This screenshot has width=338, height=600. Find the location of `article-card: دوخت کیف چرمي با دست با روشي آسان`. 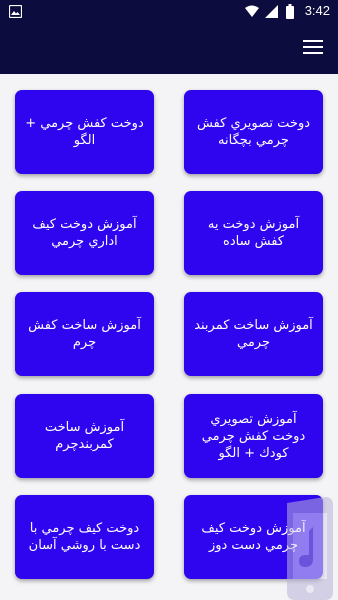

article-card: دوخت کیف چرمي با دست با روشي آسان is located at coordinates (84, 537).